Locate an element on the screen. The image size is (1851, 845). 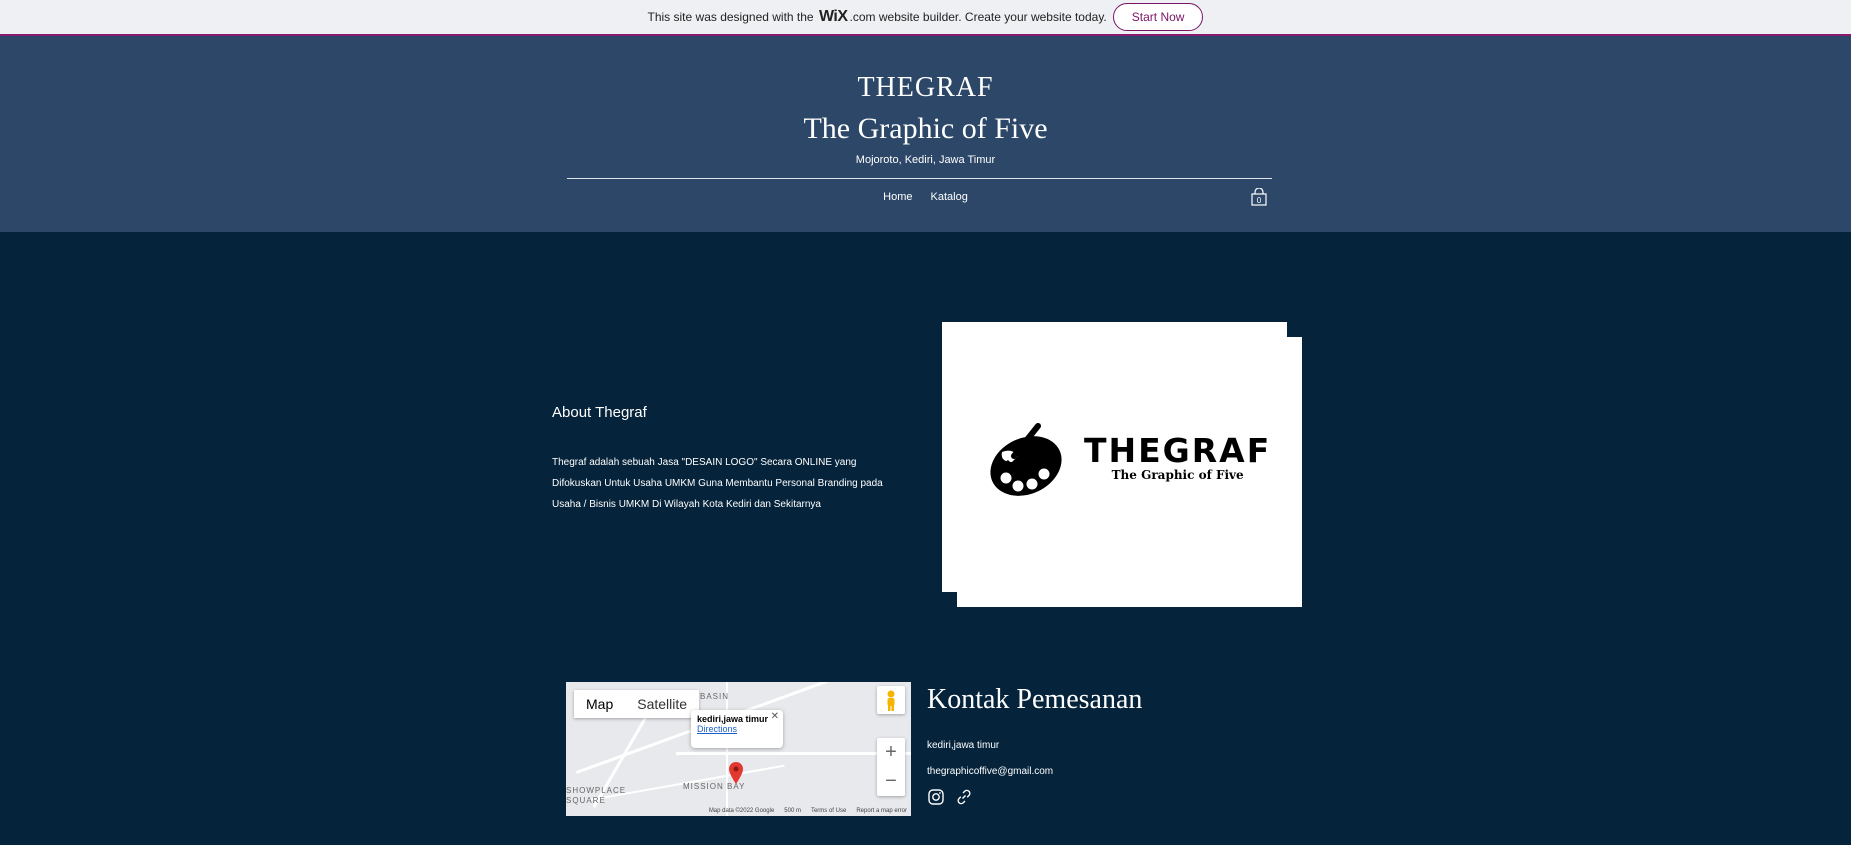
logo-wordmark: THEGRAF is located at coordinates (1178, 450).